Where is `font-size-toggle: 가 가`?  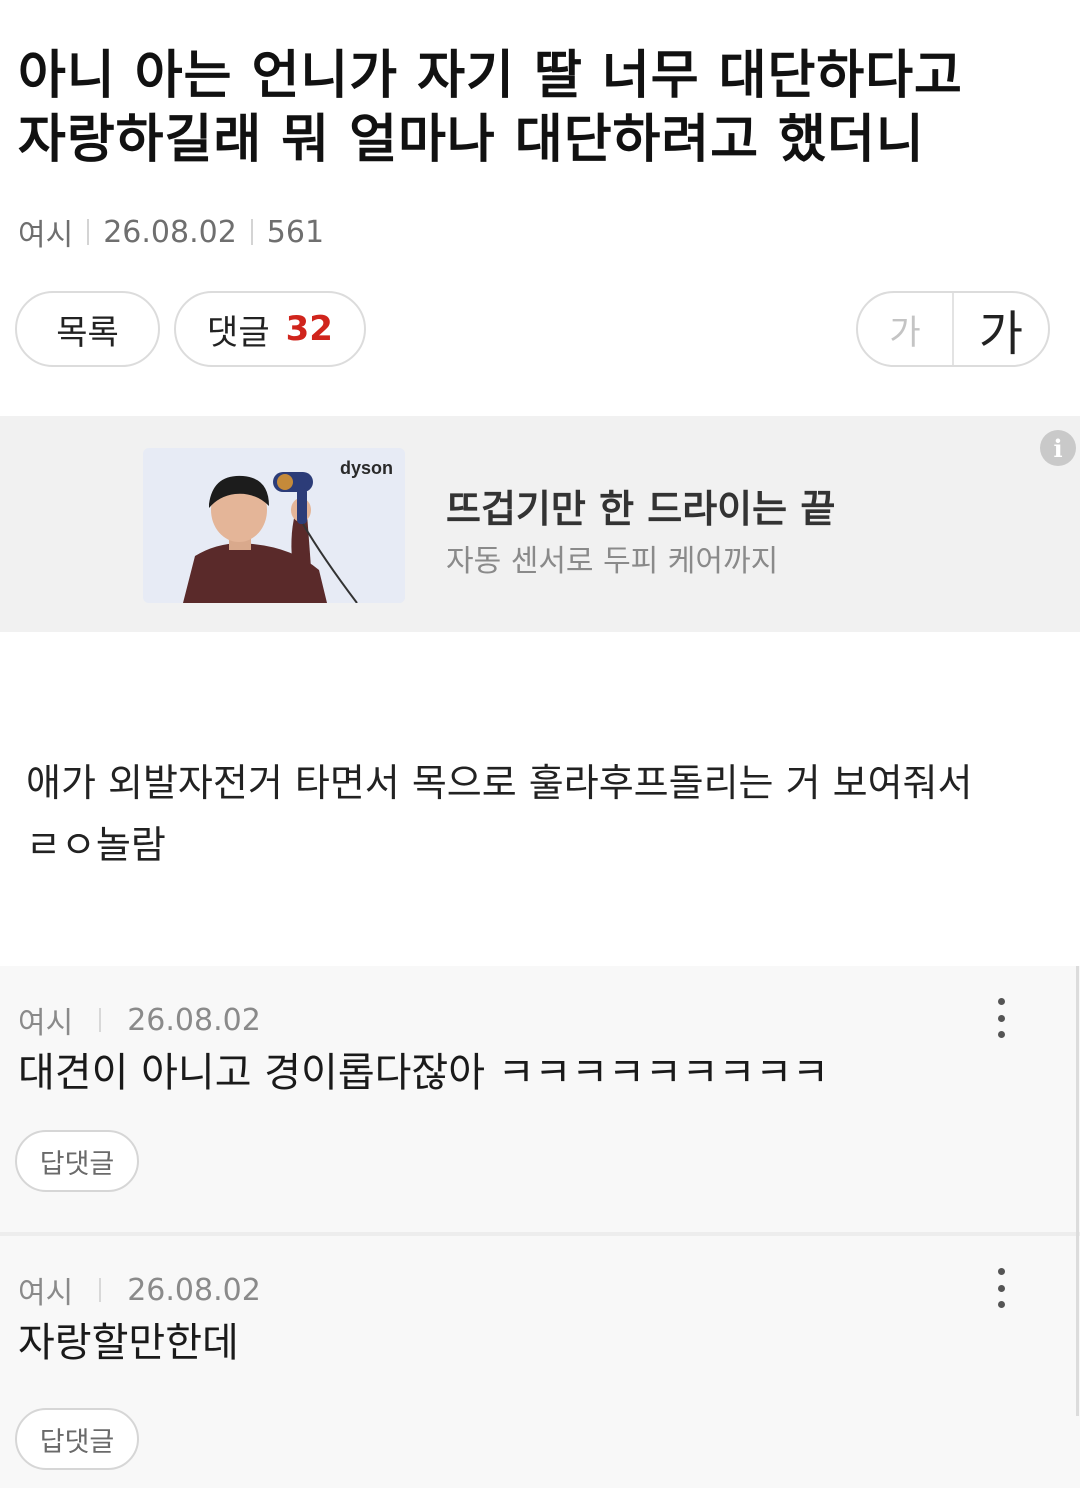 font-size-toggle: 가 가 is located at coordinates (953, 329).